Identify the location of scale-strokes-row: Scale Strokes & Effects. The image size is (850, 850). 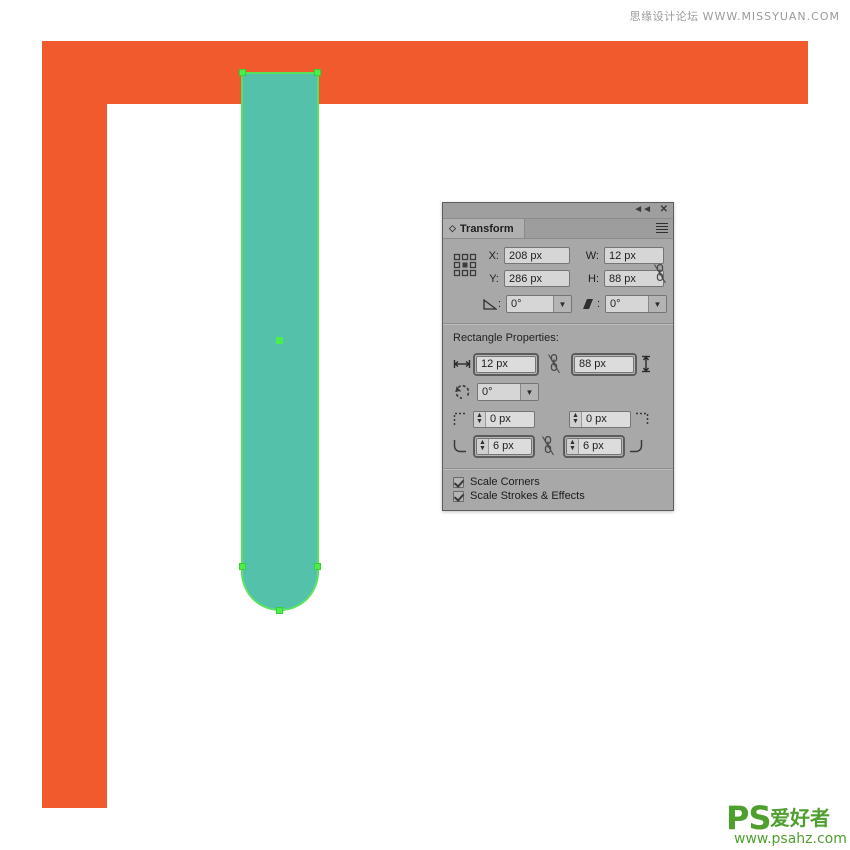
(558, 496).